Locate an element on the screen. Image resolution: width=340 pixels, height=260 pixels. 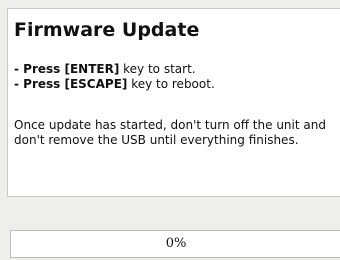
enter-key-label: [ENTER] is located at coordinates (92, 69).